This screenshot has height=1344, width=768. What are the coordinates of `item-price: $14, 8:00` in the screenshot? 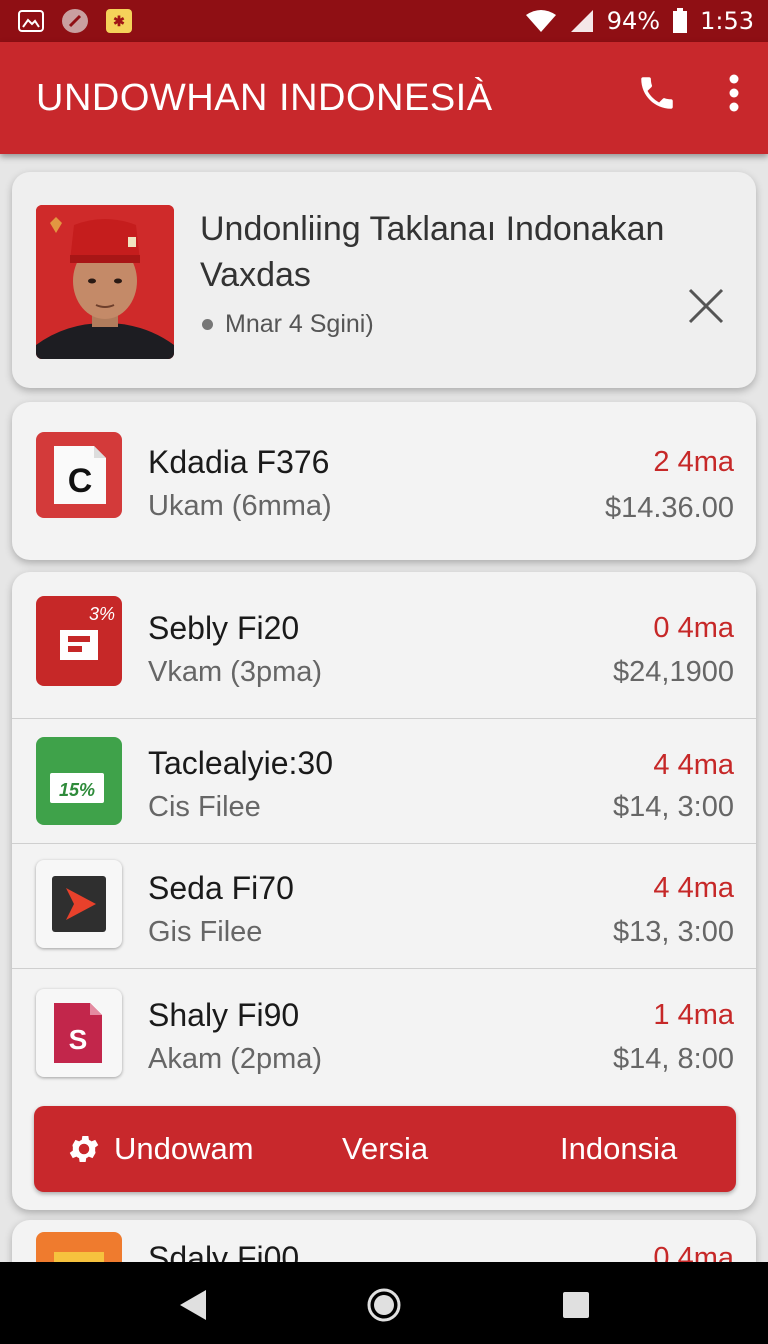 It's located at (673, 1059).